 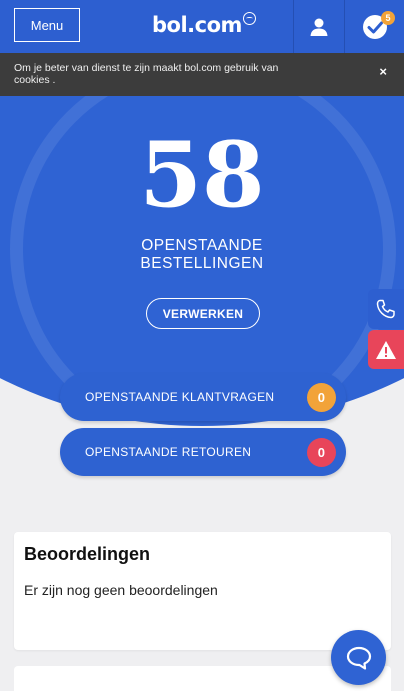 I want to click on open-returns-label: OPENSTAANDE RETOUREN, so click(x=168, y=452).